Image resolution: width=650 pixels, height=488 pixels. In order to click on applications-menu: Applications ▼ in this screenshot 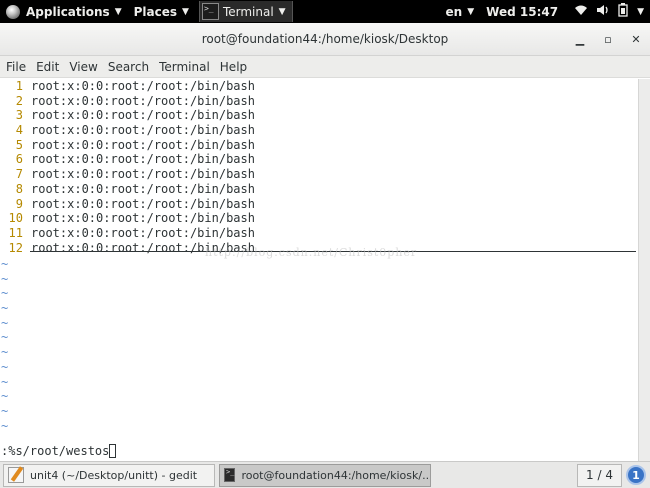, I will do `click(64, 11)`.